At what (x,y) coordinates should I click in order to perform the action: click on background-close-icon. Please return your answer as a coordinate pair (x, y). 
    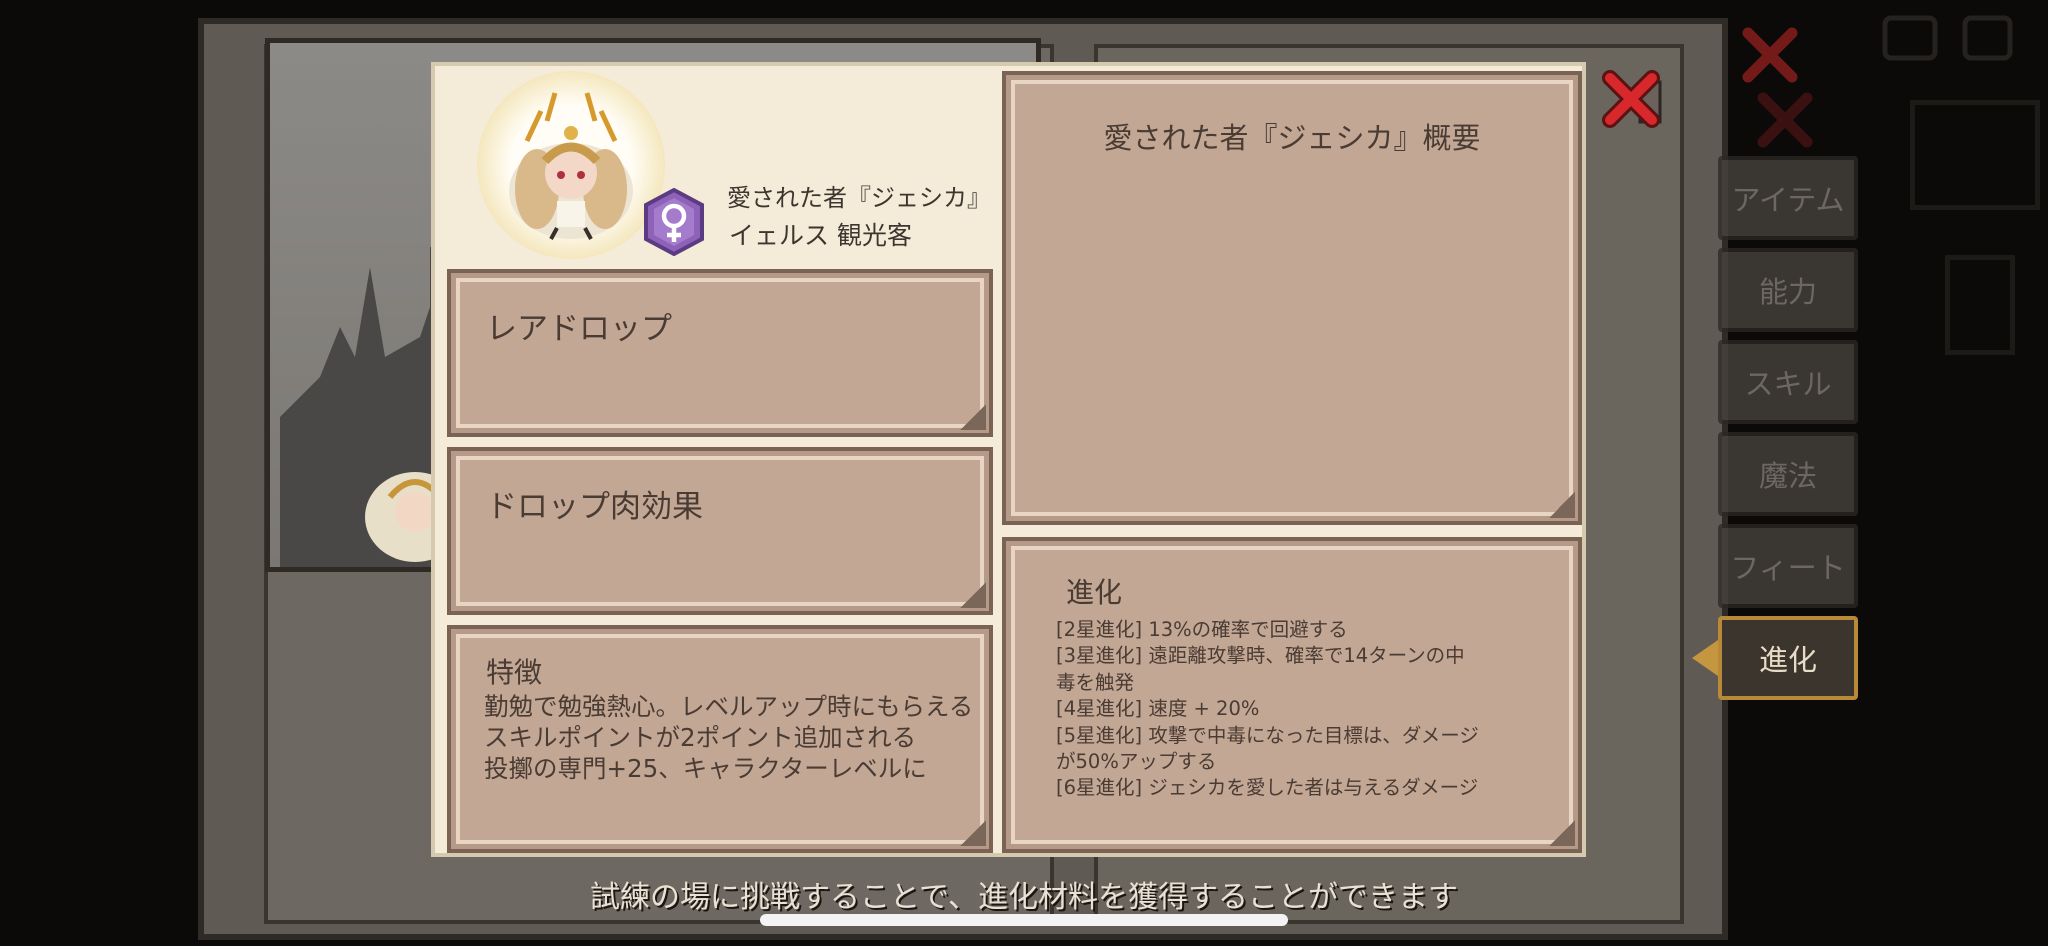
    Looking at the image, I should click on (1770, 55).